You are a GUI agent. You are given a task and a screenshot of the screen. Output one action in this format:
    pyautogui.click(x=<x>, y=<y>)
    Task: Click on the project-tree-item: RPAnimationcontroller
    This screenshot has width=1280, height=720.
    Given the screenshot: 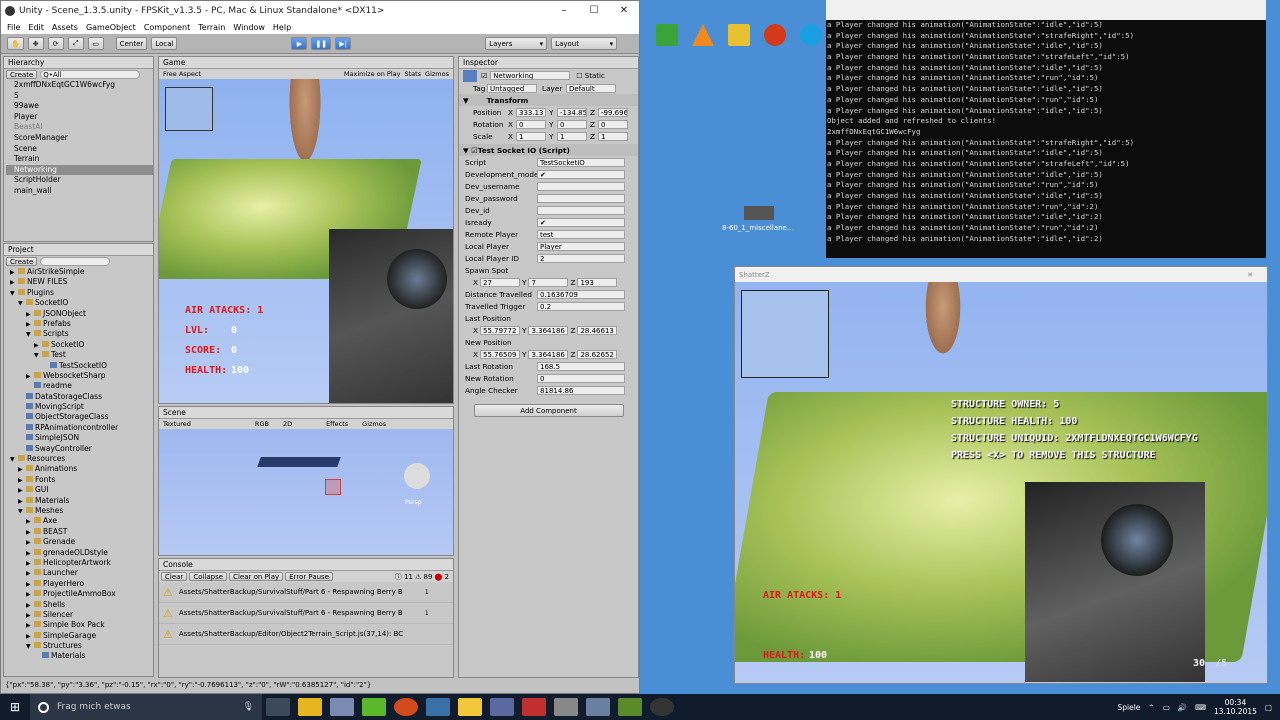 What is the action you would take?
    pyautogui.click(x=79, y=428)
    